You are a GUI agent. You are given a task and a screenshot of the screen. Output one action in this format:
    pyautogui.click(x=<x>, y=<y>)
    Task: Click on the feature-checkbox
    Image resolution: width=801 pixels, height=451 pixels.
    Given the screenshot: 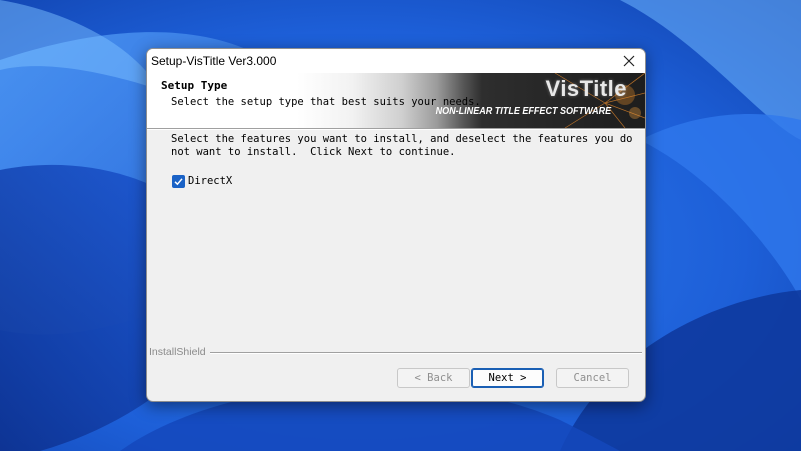 What is the action you would take?
    pyautogui.click(x=178, y=181)
    